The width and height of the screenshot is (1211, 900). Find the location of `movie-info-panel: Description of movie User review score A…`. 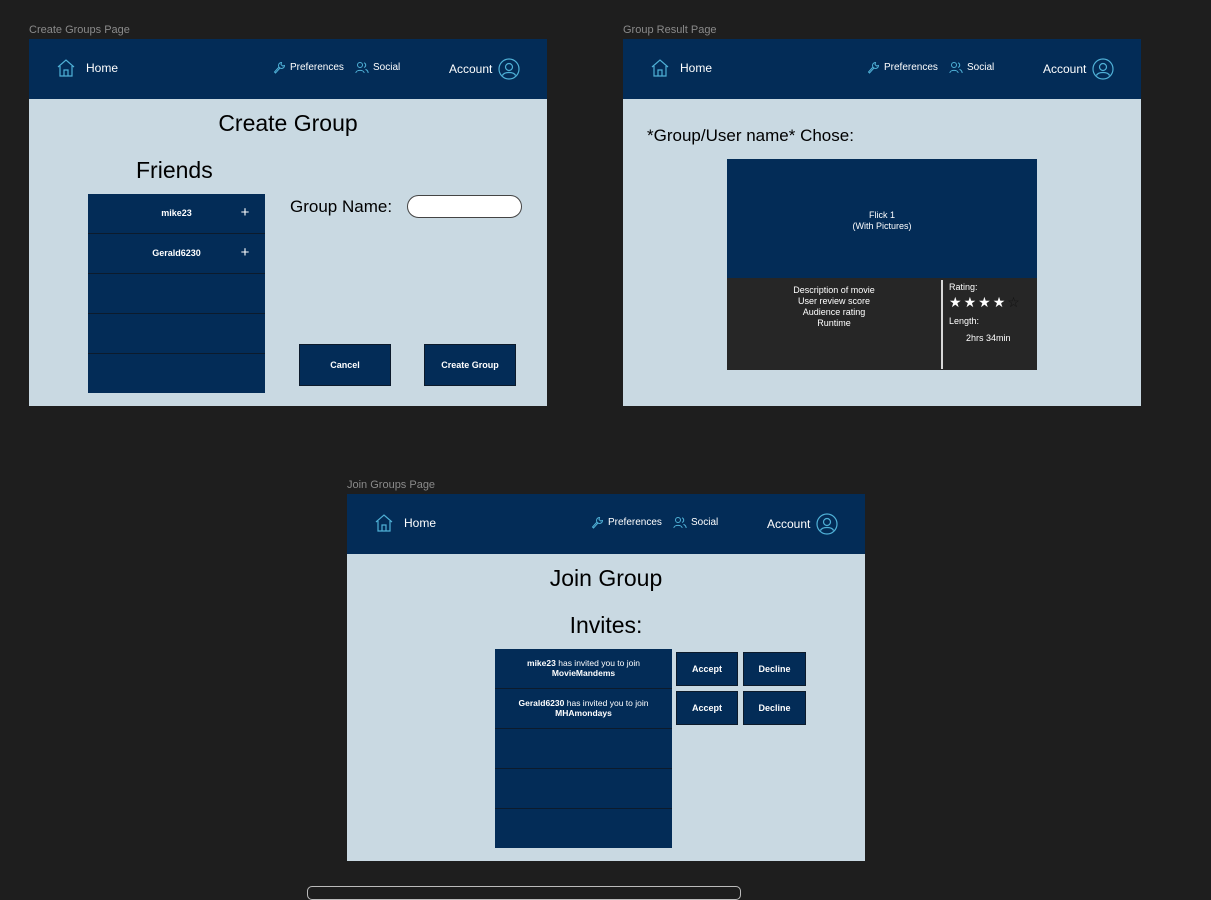

movie-info-panel: Description of movie User review score A… is located at coordinates (882, 324).